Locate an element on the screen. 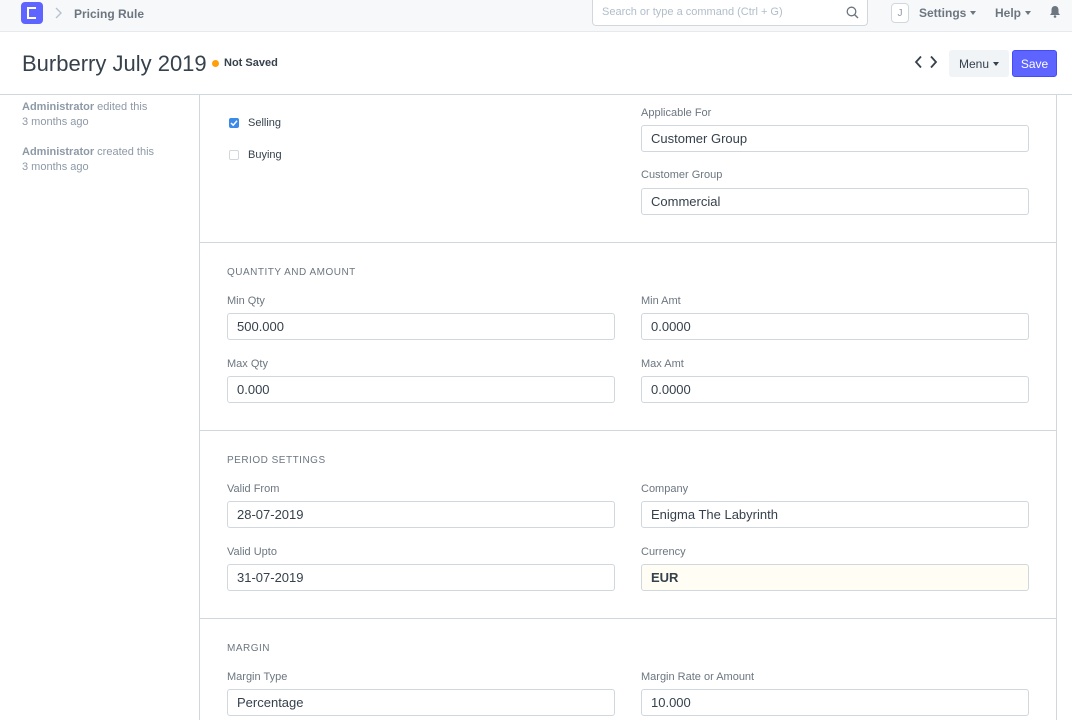 This screenshot has height=720, width=1072. section-heading: QUANTITY AND AMOUNT is located at coordinates (291, 272).